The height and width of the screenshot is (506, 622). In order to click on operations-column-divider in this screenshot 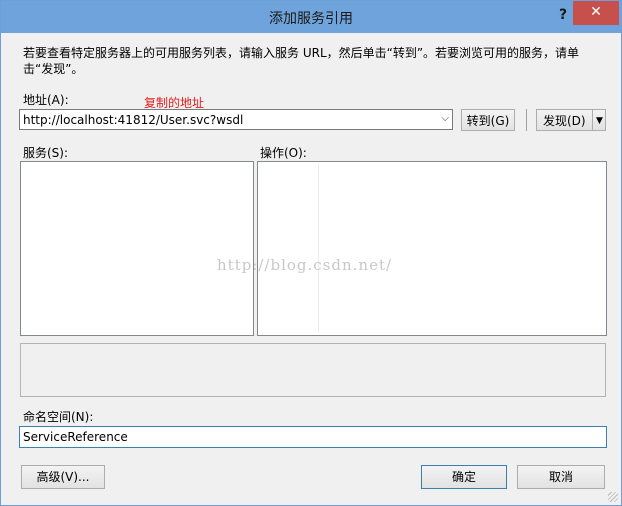, I will do `click(318, 248)`.